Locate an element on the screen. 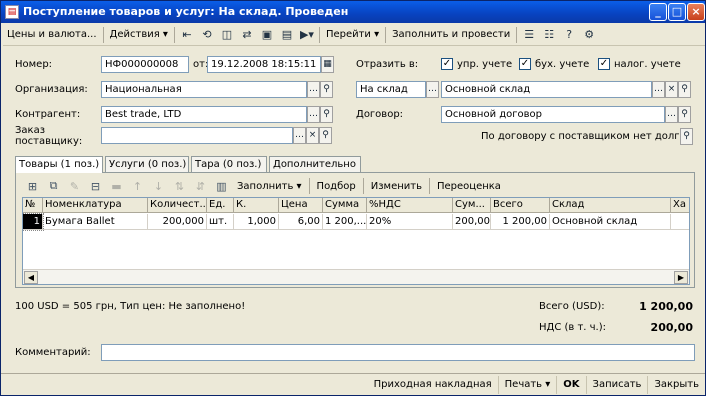 The image size is (706, 396). unpost-document-icon: ▤ is located at coordinates (287, 34).